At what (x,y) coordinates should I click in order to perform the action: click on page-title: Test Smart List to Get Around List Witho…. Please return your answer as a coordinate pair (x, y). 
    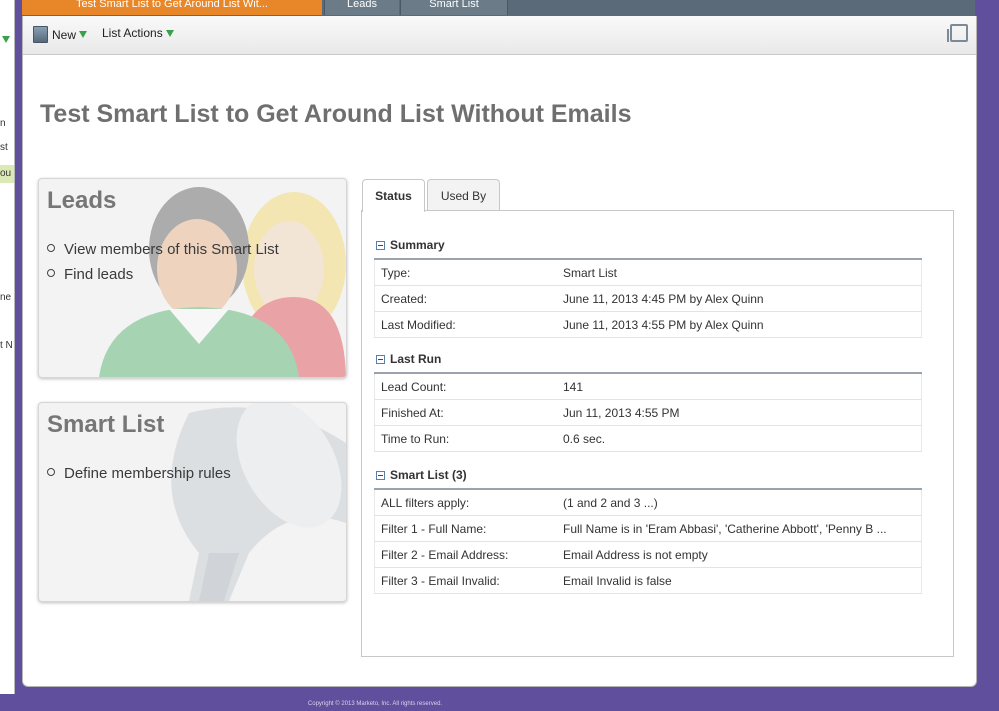
    Looking at the image, I should click on (336, 114).